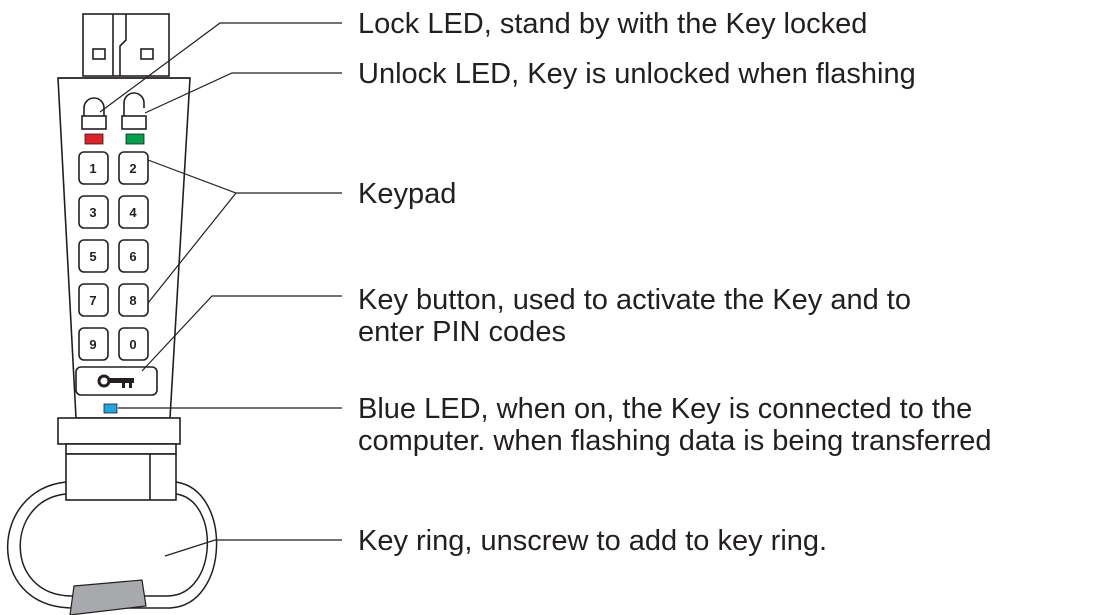 This screenshot has width=1099, height=615. Describe the element at coordinates (92, 256) in the screenshot. I see `key-5-label: 5` at that location.